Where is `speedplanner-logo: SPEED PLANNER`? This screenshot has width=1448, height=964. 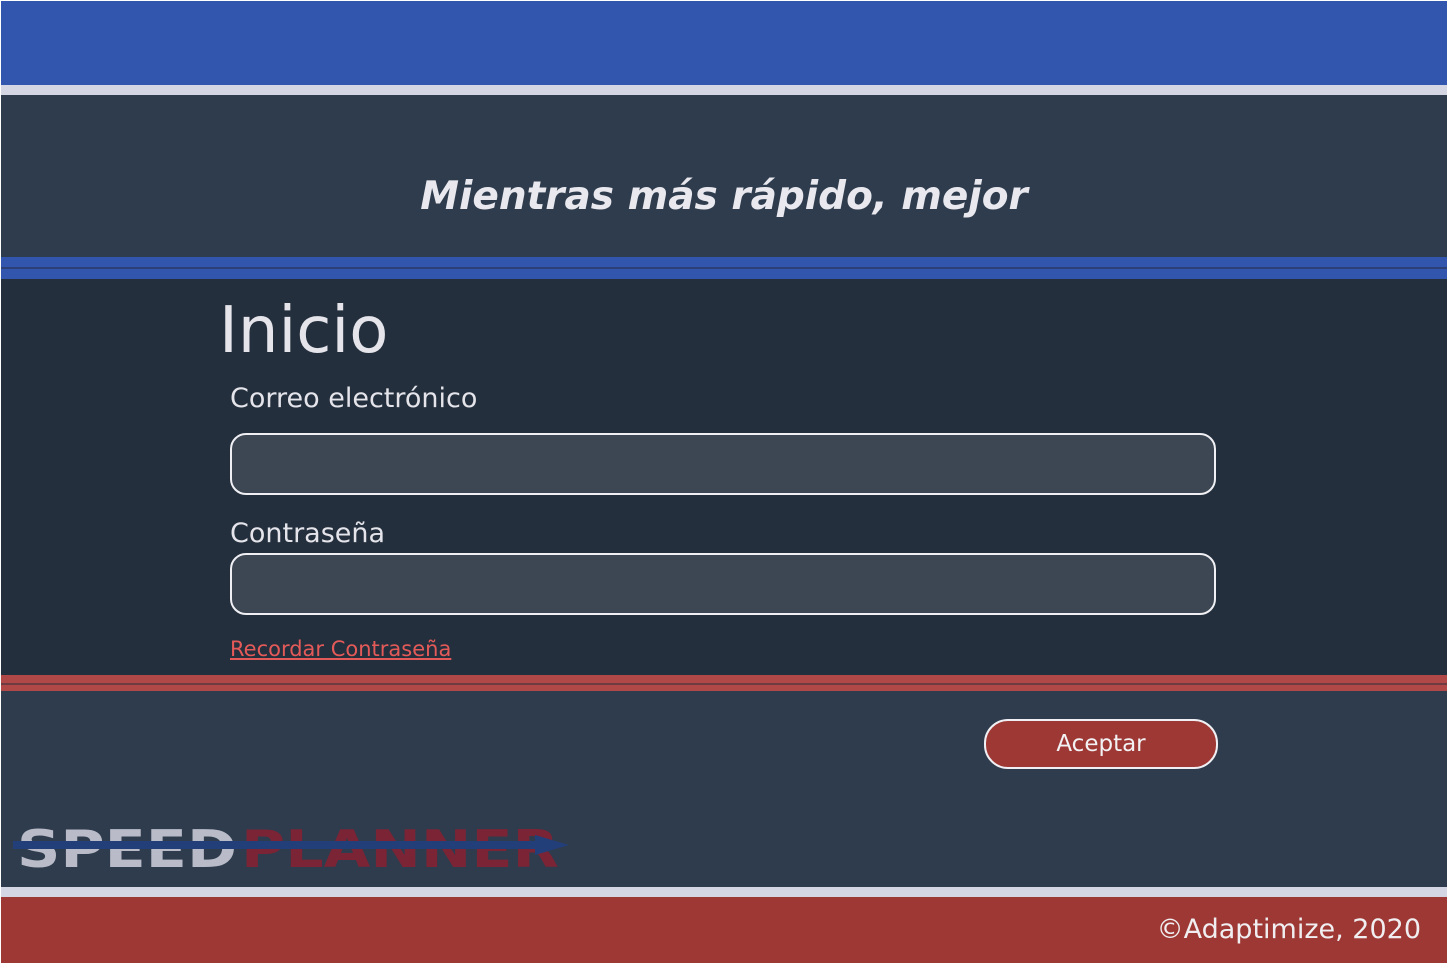
speedplanner-logo: SPEED PLANNER is located at coordinates (291, 846).